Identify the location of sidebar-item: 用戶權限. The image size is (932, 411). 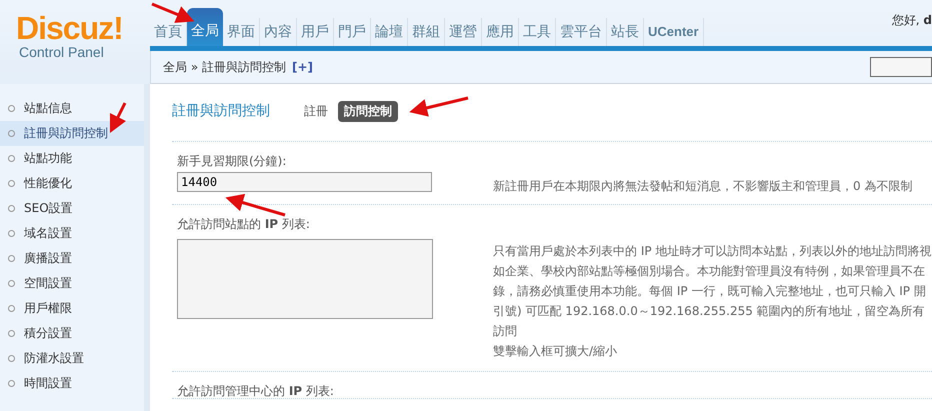
(72, 308).